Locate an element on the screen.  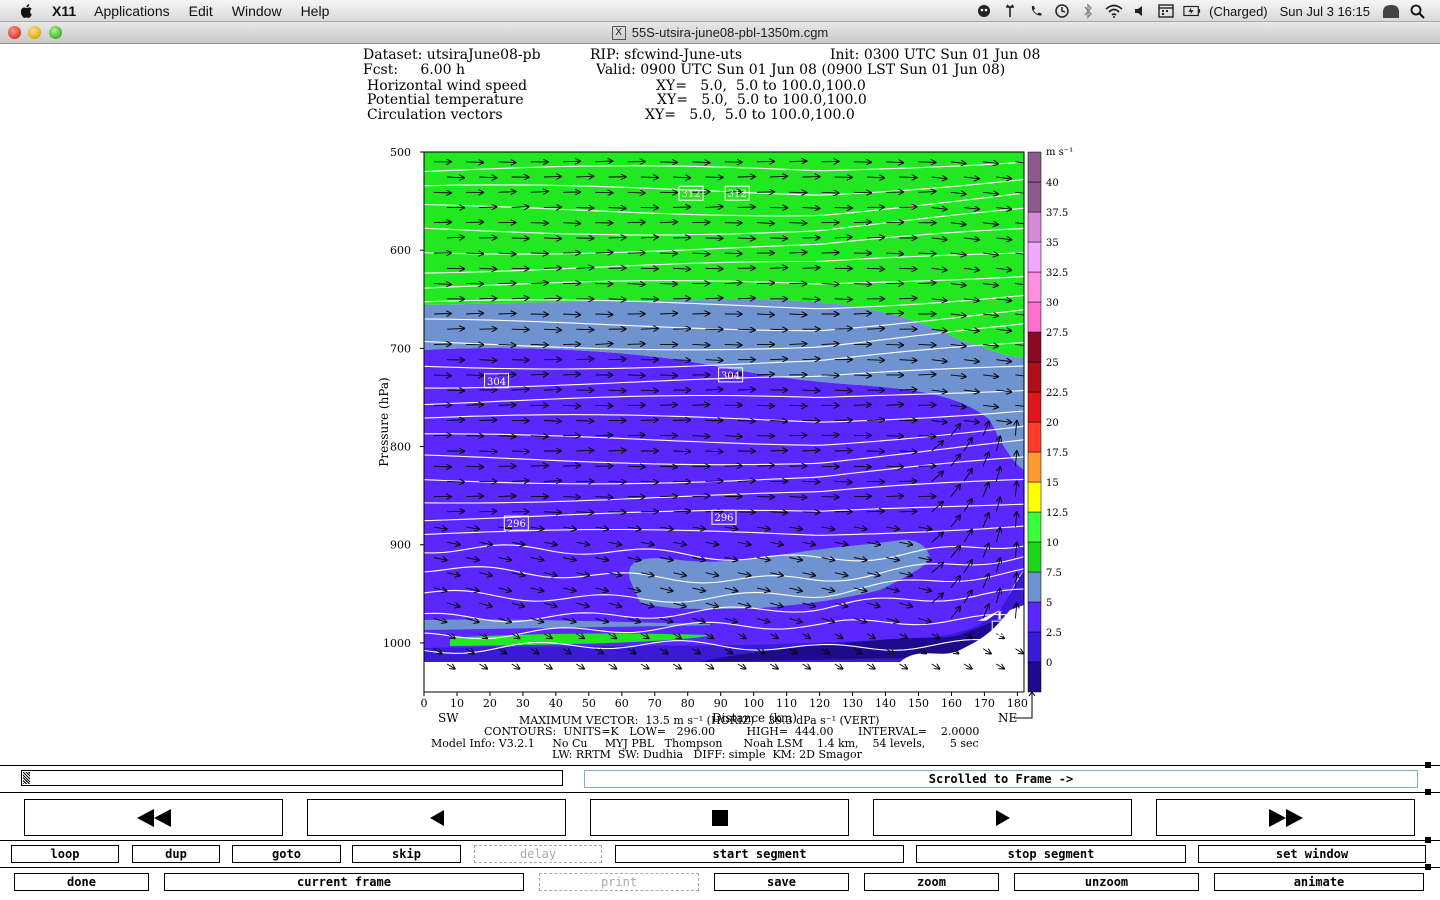
header-dataset: Dataset: utsiraJune08-pb is located at coordinates (452, 55).